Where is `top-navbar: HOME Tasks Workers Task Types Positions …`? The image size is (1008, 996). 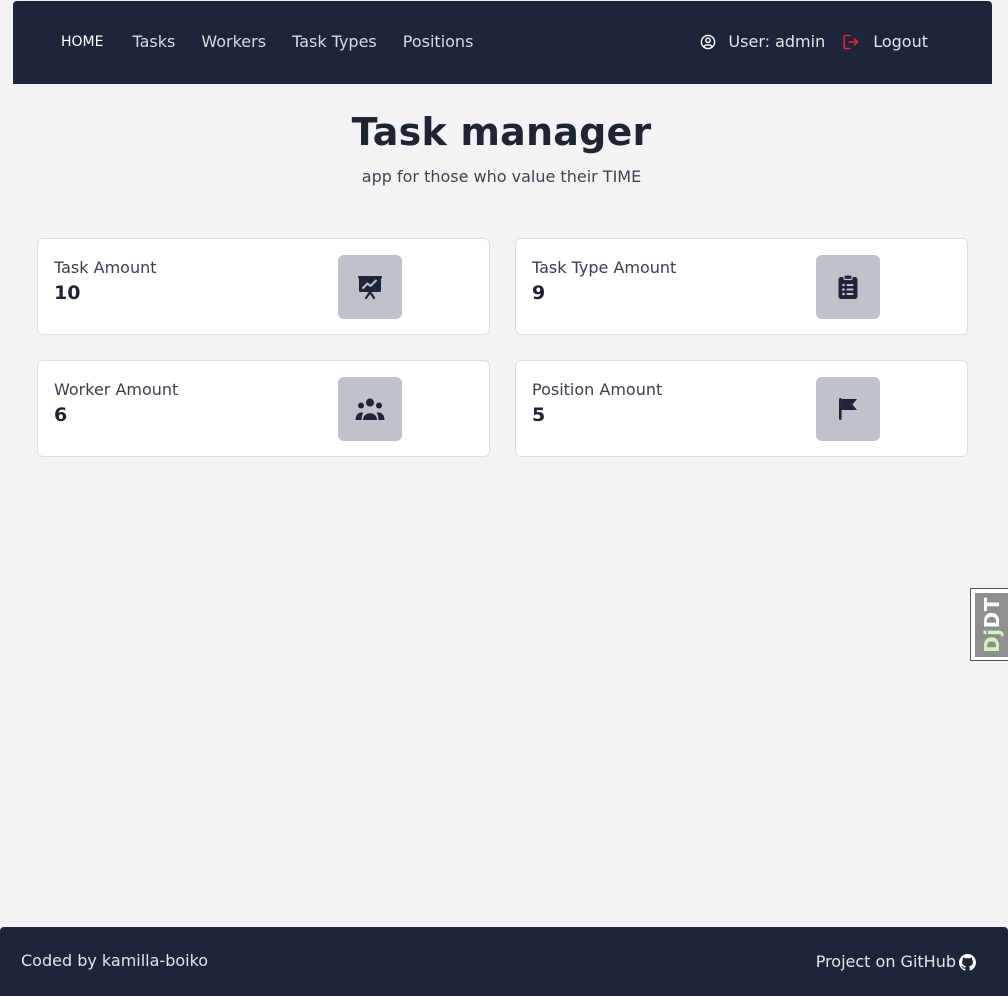 top-navbar: HOME Tasks Workers Task Types Positions … is located at coordinates (502, 42).